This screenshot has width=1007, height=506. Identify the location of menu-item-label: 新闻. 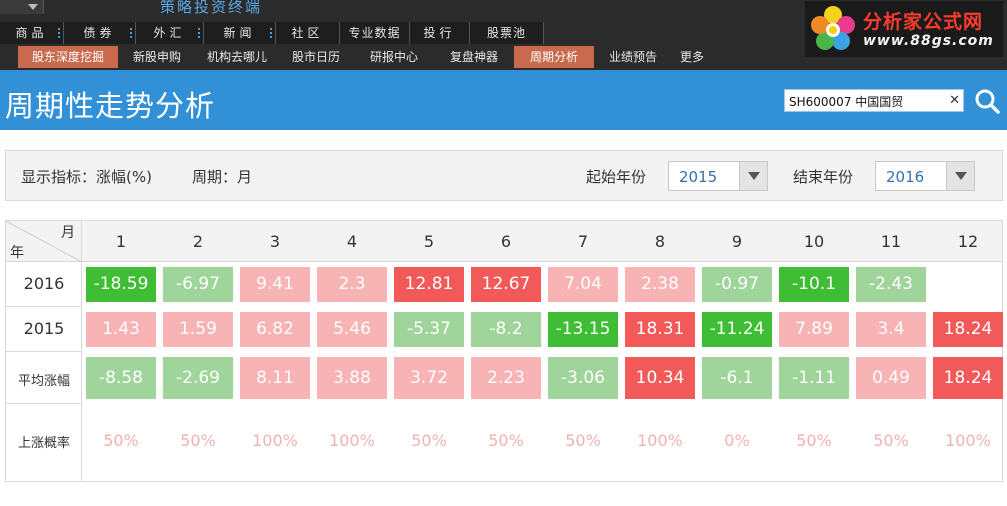
(239, 33).